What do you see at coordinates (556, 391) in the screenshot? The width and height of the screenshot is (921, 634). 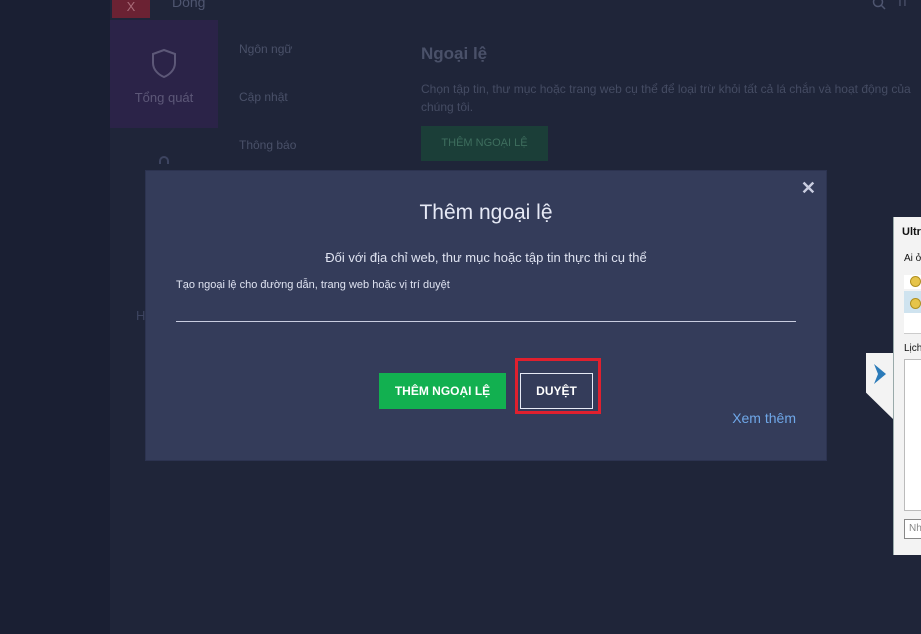 I see `browse-button: DUYỆT` at bounding box center [556, 391].